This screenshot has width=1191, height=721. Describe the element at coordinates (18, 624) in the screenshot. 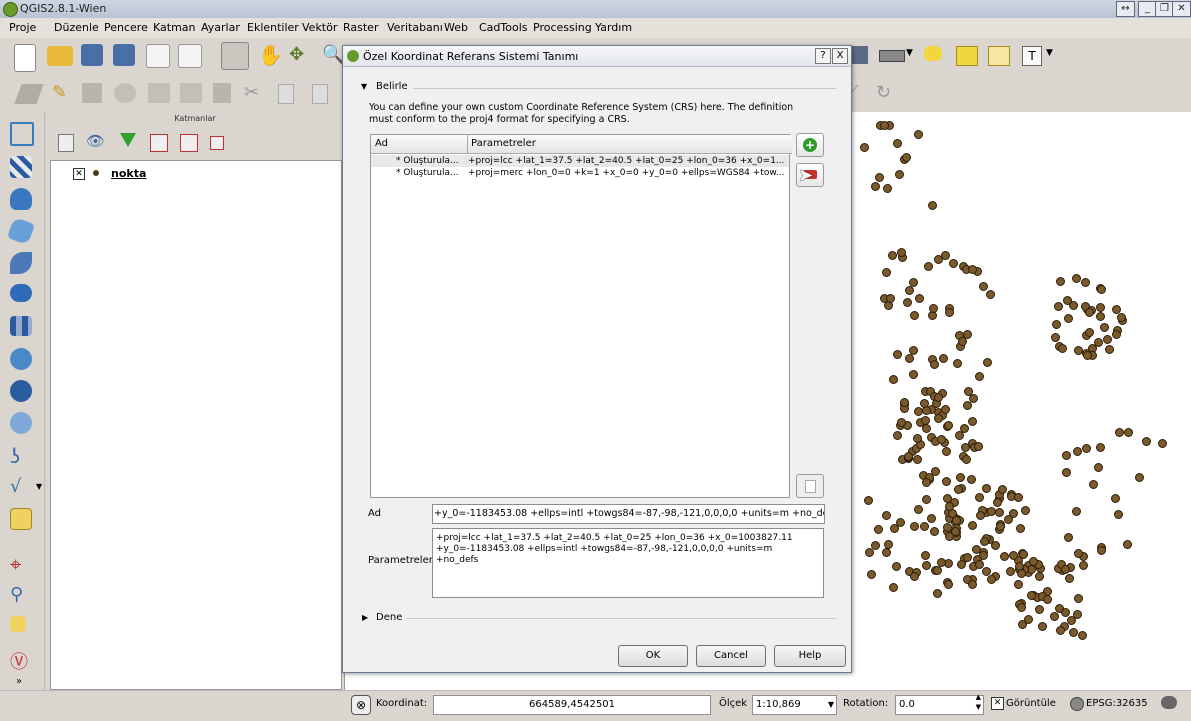

I see `plugin-tool-icon` at that location.